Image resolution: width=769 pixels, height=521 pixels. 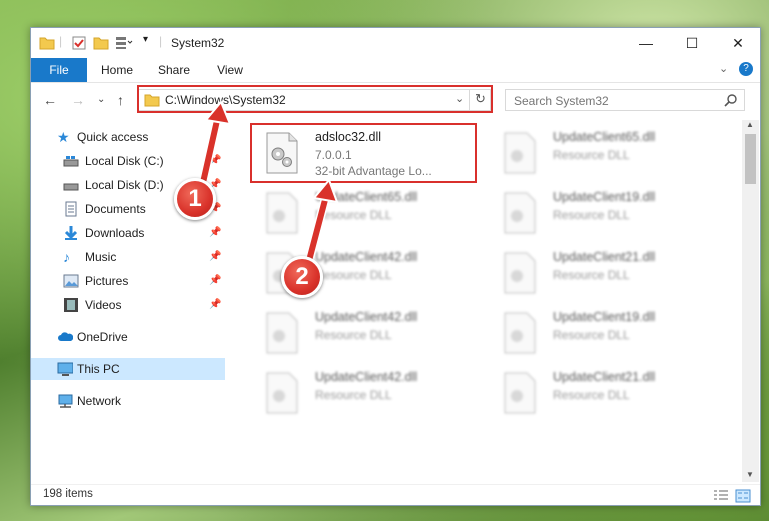 What do you see at coordinates (78, 100) in the screenshot?
I see `forward-arrow-icon: →` at bounding box center [78, 100].